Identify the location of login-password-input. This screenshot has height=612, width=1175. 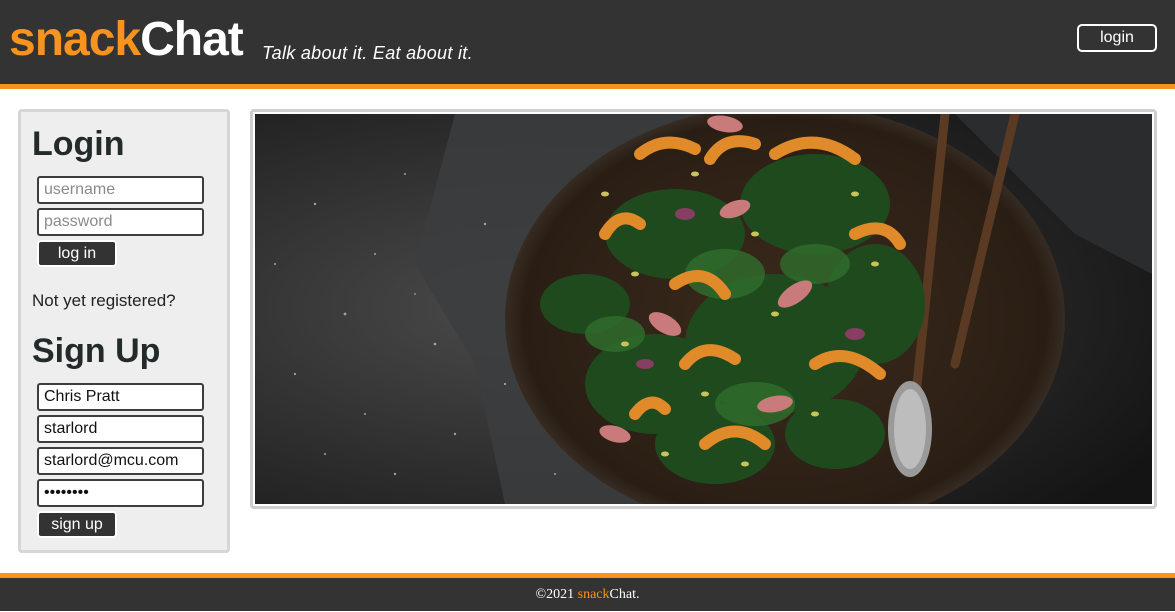
(120, 222).